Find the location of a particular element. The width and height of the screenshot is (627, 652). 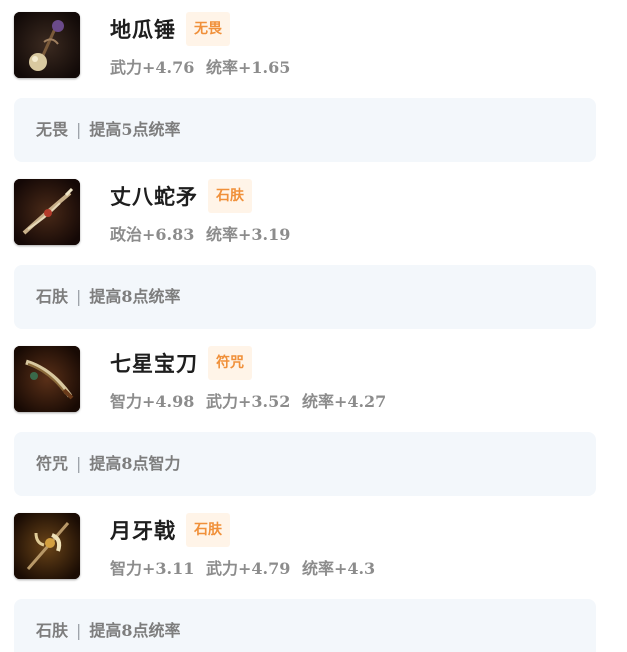

stat-value: 统率+4.27 is located at coordinates (344, 401).